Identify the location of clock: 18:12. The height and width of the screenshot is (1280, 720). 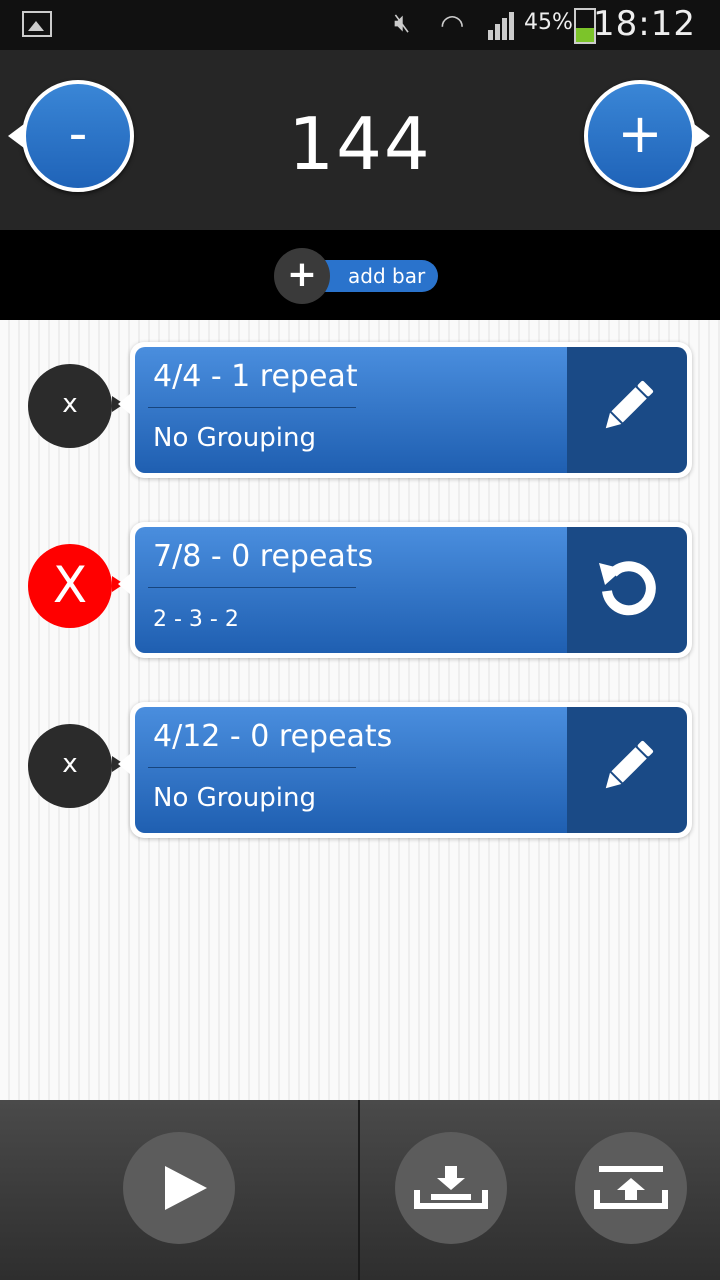
(644, 24).